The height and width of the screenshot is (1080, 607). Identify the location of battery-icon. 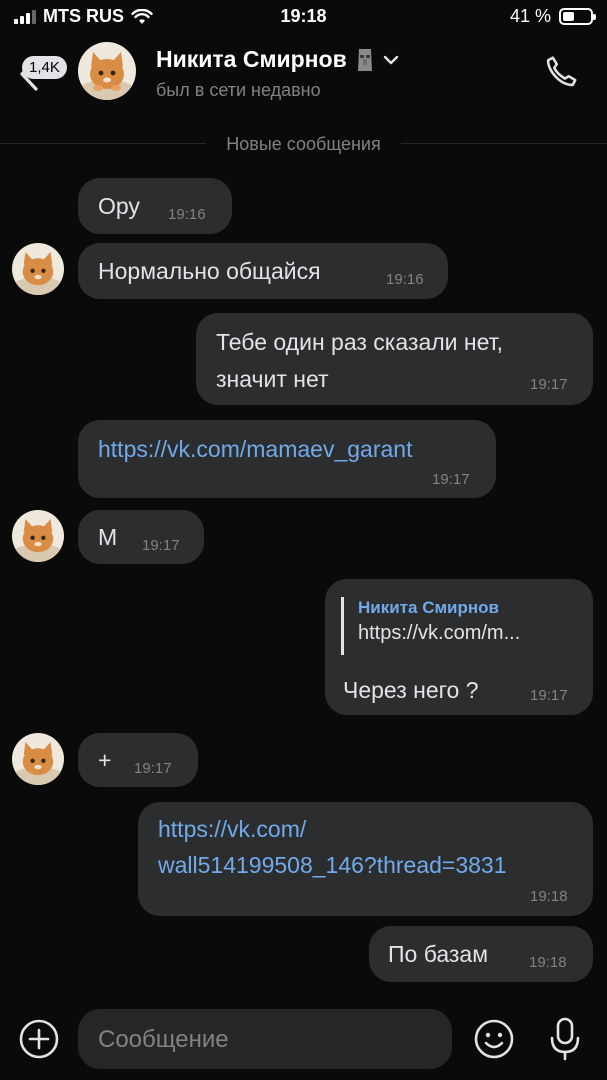
(577, 16).